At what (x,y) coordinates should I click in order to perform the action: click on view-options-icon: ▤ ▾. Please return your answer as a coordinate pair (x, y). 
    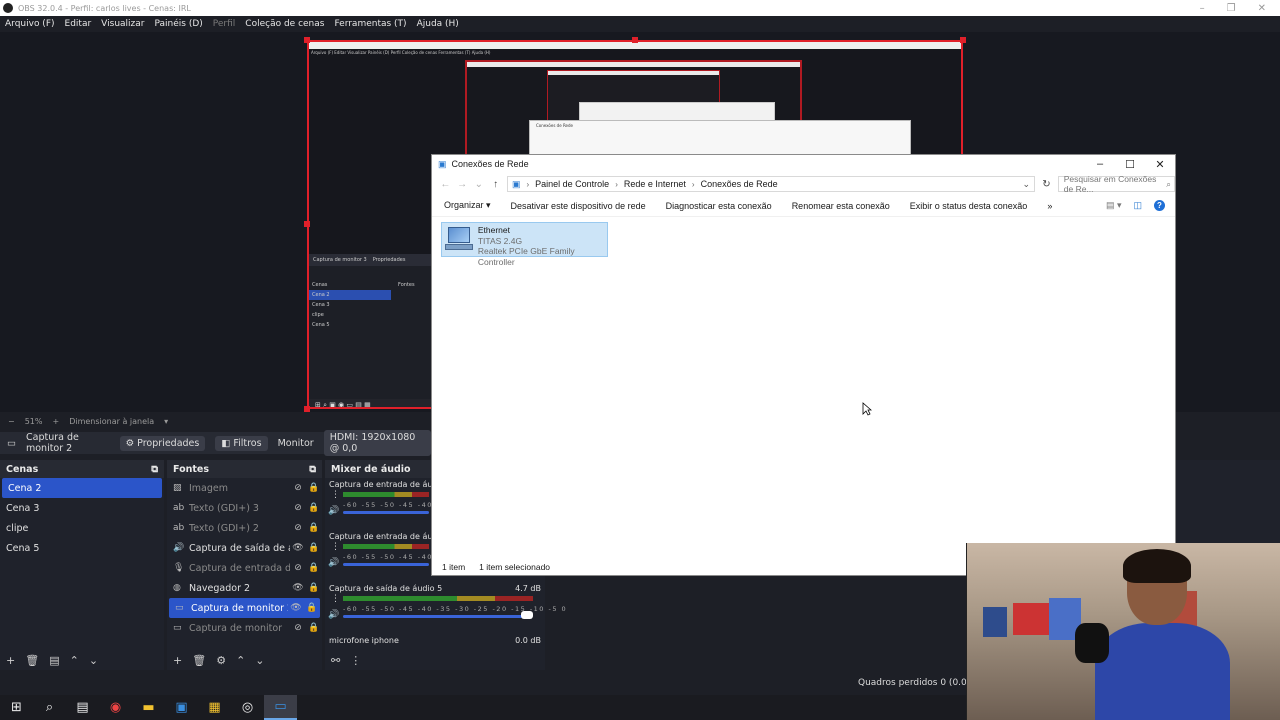
    Looking at the image, I should click on (1114, 205).